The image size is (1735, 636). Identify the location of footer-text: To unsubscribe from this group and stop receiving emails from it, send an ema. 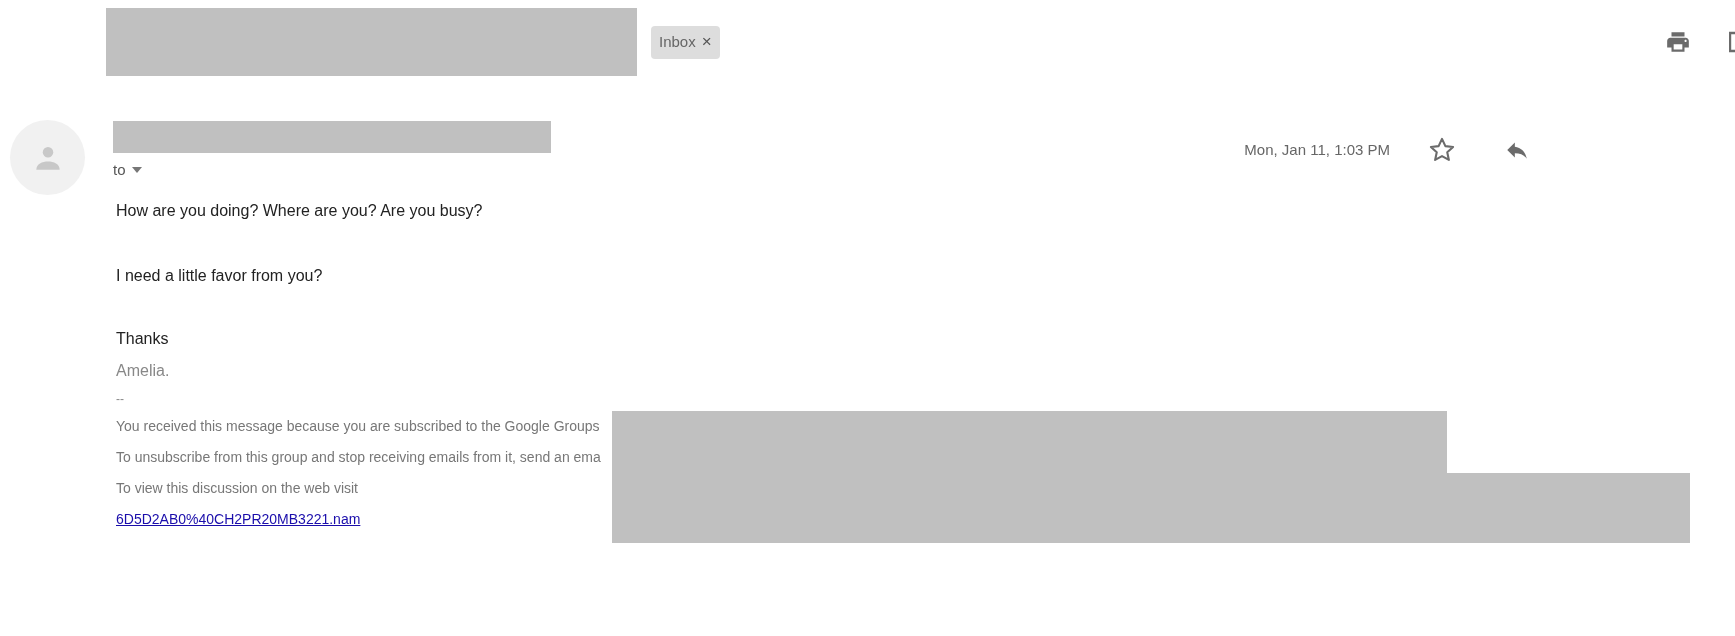
(358, 457).